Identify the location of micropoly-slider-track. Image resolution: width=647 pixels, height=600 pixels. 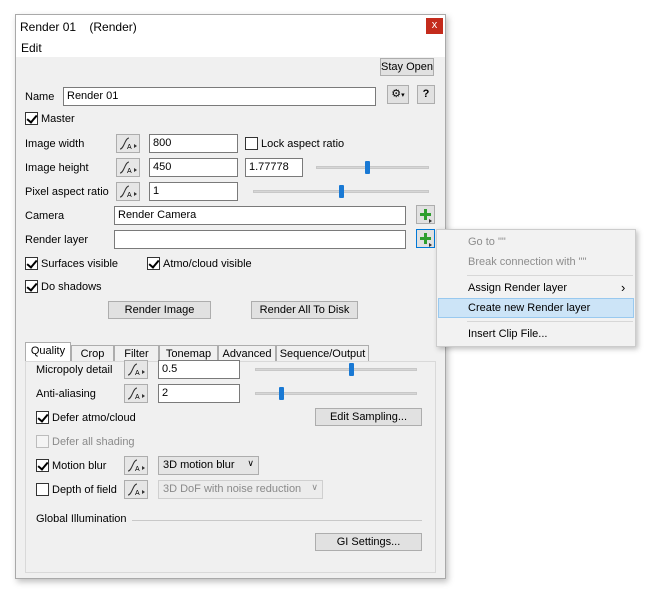
(336, 369).